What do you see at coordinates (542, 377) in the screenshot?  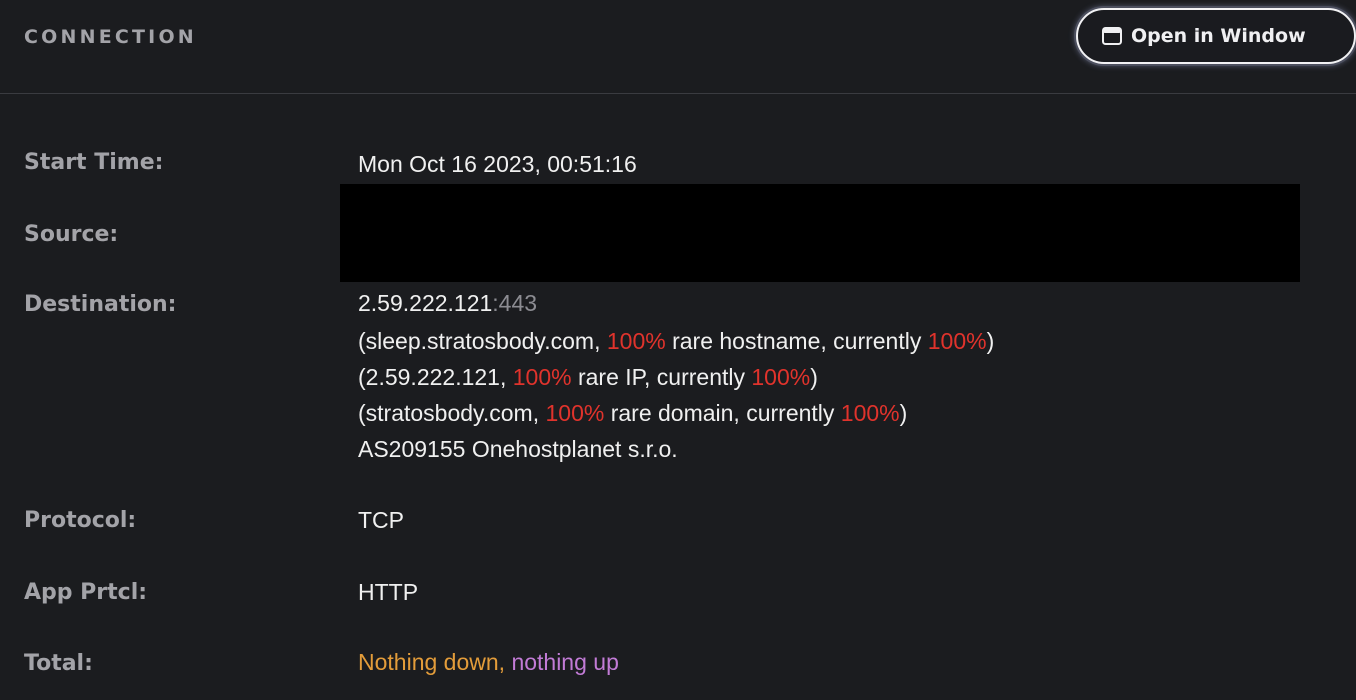 I see `ip-rarity-pct: 100%` at bounding box center [542, 377].